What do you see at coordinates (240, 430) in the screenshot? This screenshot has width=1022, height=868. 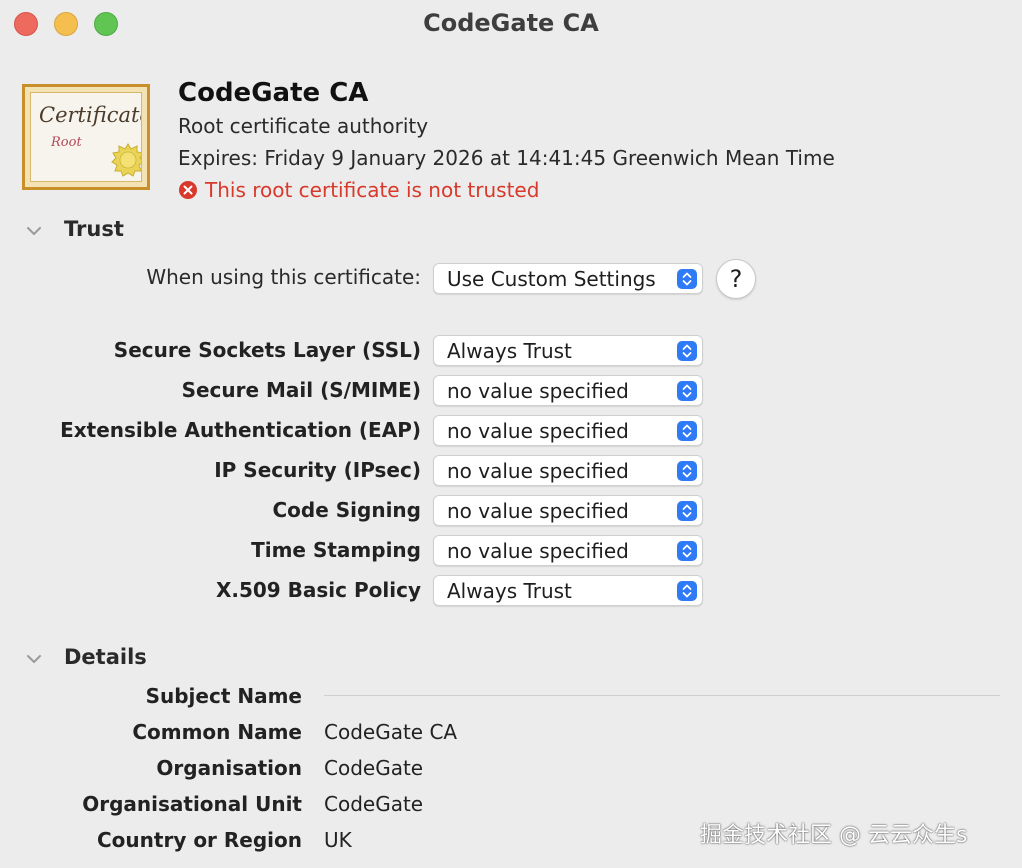 I see `policy-label-eap: Extensible Authentication (EAP)` at bounding box center [240, 430].